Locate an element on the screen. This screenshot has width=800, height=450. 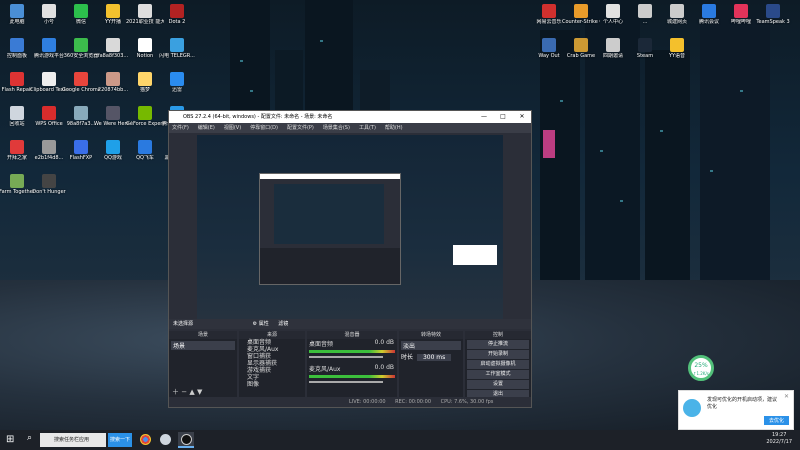
minimize-icon: — is located at coordinates (484, 117).